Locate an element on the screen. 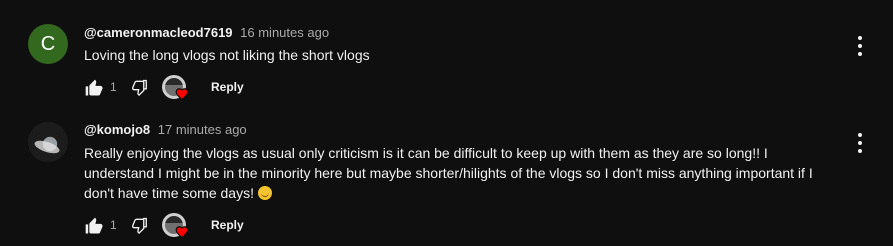 The height and width of the screenshot is (246, 893). avatar-letter: C is located at coordinates (48, 43).